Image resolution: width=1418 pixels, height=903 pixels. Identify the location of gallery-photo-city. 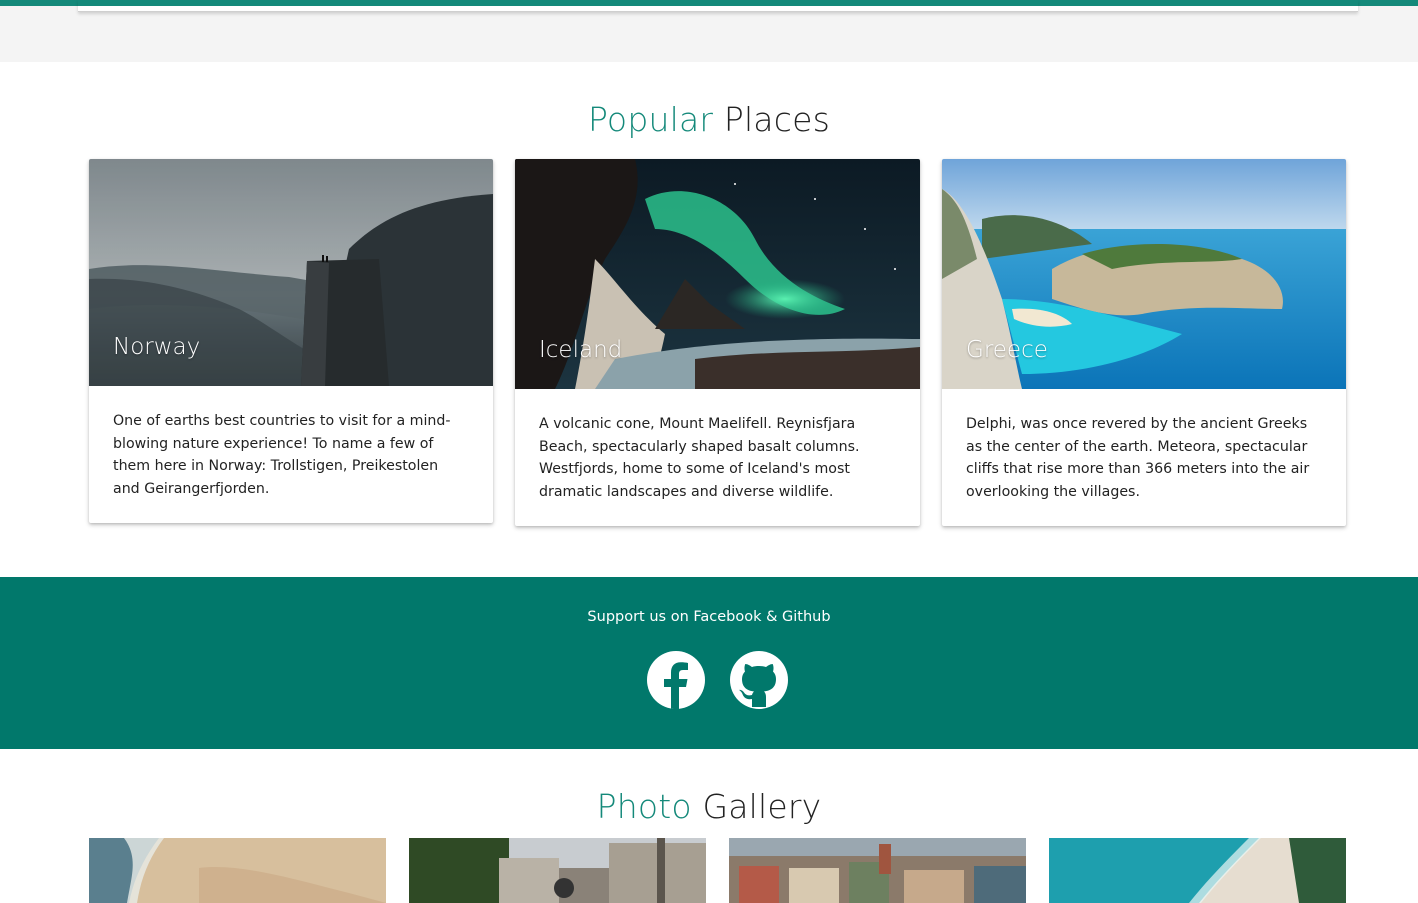
(877, 870).